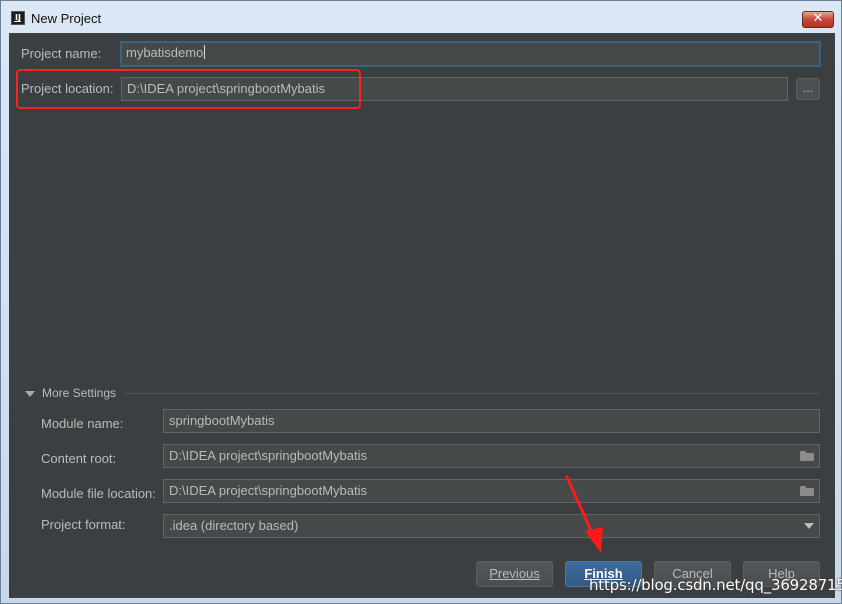  Describe the element at coordinates (222, 420) in the screenshot. I see `module-name-value: springbootMybatis` at that location.